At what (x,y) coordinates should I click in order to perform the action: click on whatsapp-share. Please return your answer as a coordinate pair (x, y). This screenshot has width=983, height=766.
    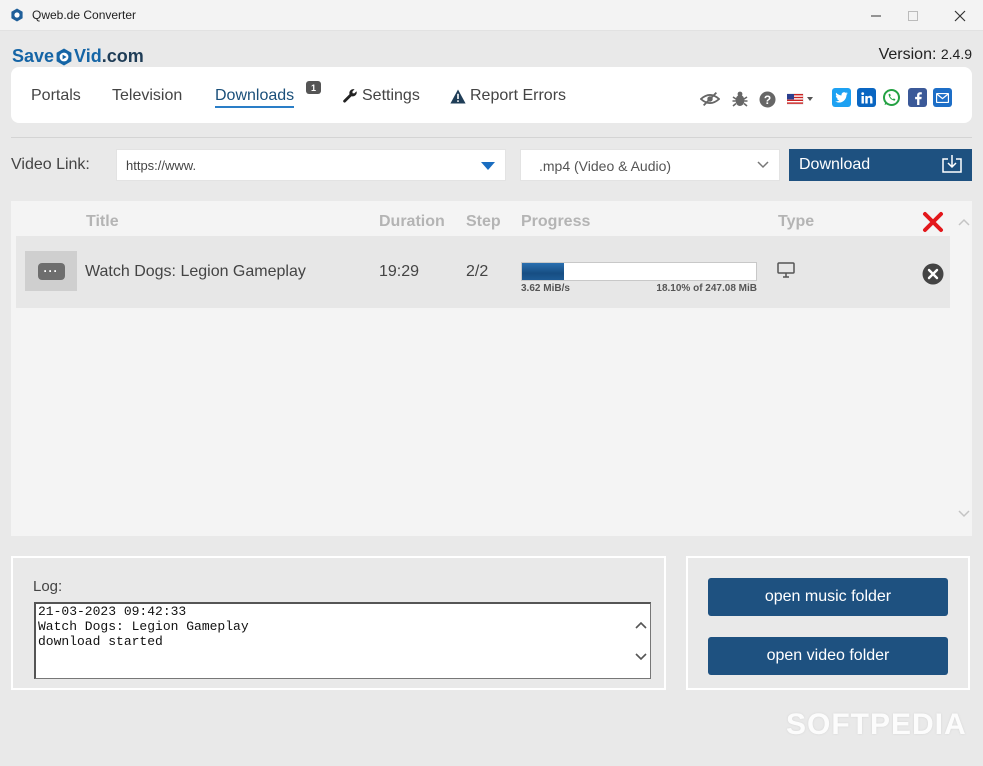
    Looking at the image, I should click on (891, 97).